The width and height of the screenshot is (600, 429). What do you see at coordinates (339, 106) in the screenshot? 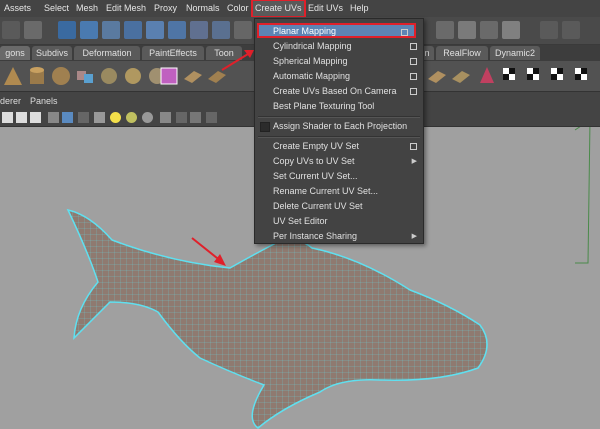
I see `menu-item-best-plane: Best Plane Texturing Tool` at bounding box center [339, 106].